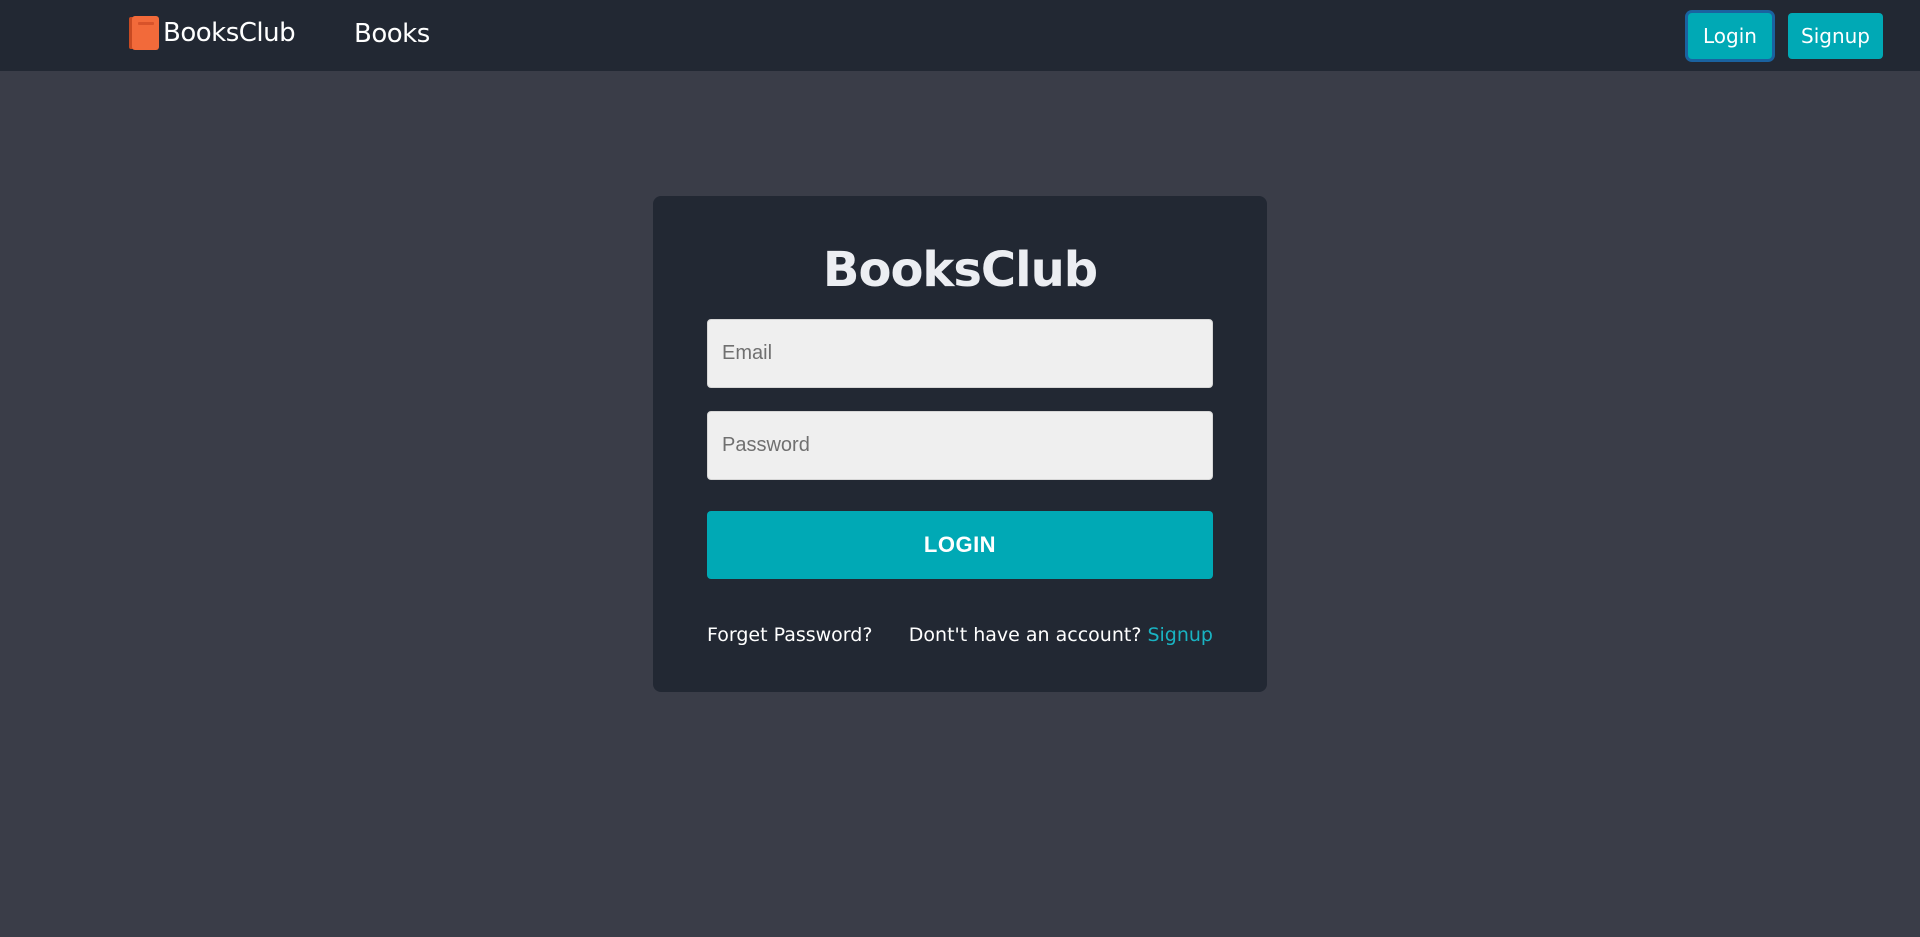 Image resolution: width=1920 pixels, height=937 pixels. Describe the element at coordinates (789, 635) in the screenshot. I see `forgot-password-link: Forget Password?` at that location.